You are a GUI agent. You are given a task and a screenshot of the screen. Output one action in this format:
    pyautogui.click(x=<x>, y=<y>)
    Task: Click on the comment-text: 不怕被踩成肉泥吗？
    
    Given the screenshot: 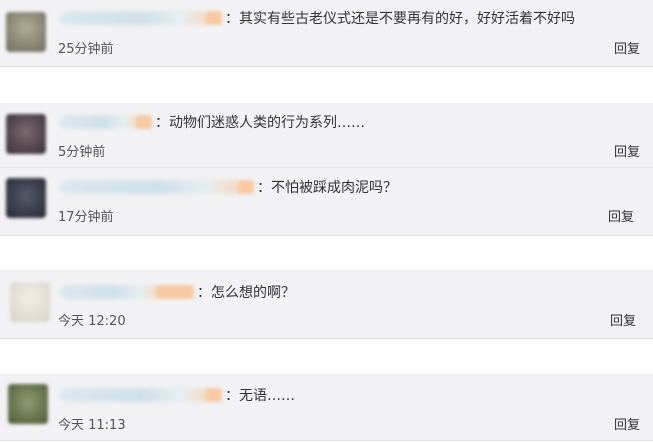 What is the action you would take?
    pyautogui.click(x=334, y=188)
    